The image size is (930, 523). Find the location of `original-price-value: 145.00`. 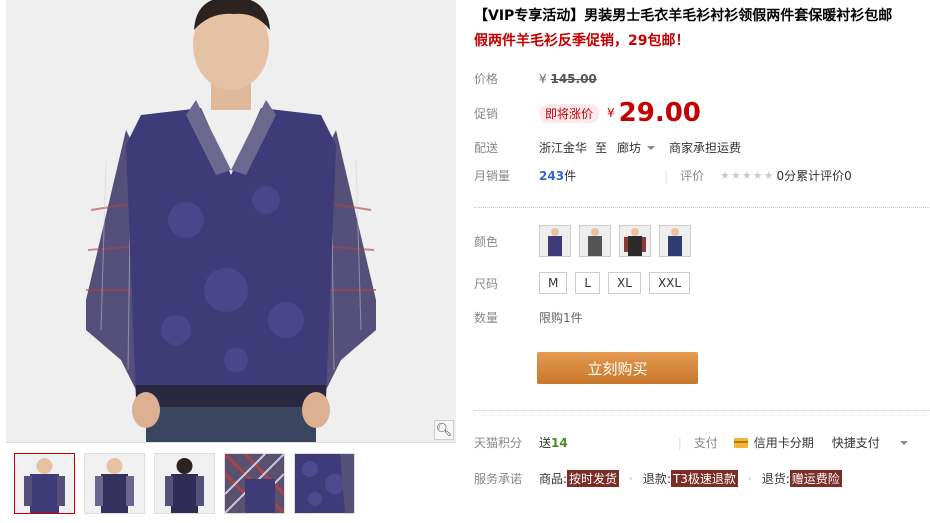

original-price-value: 145.00 is located at coordinates (573, 78).